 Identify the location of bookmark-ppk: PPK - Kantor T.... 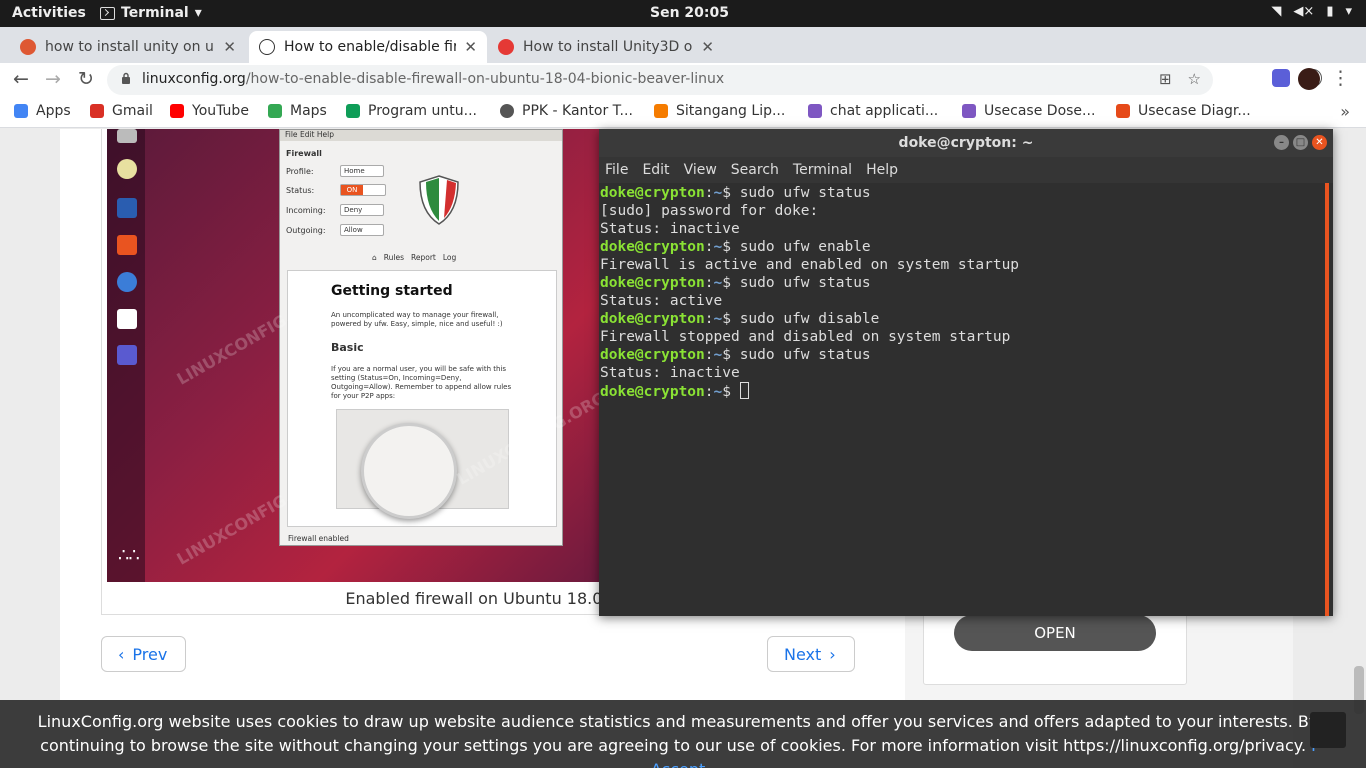
(566, 111).